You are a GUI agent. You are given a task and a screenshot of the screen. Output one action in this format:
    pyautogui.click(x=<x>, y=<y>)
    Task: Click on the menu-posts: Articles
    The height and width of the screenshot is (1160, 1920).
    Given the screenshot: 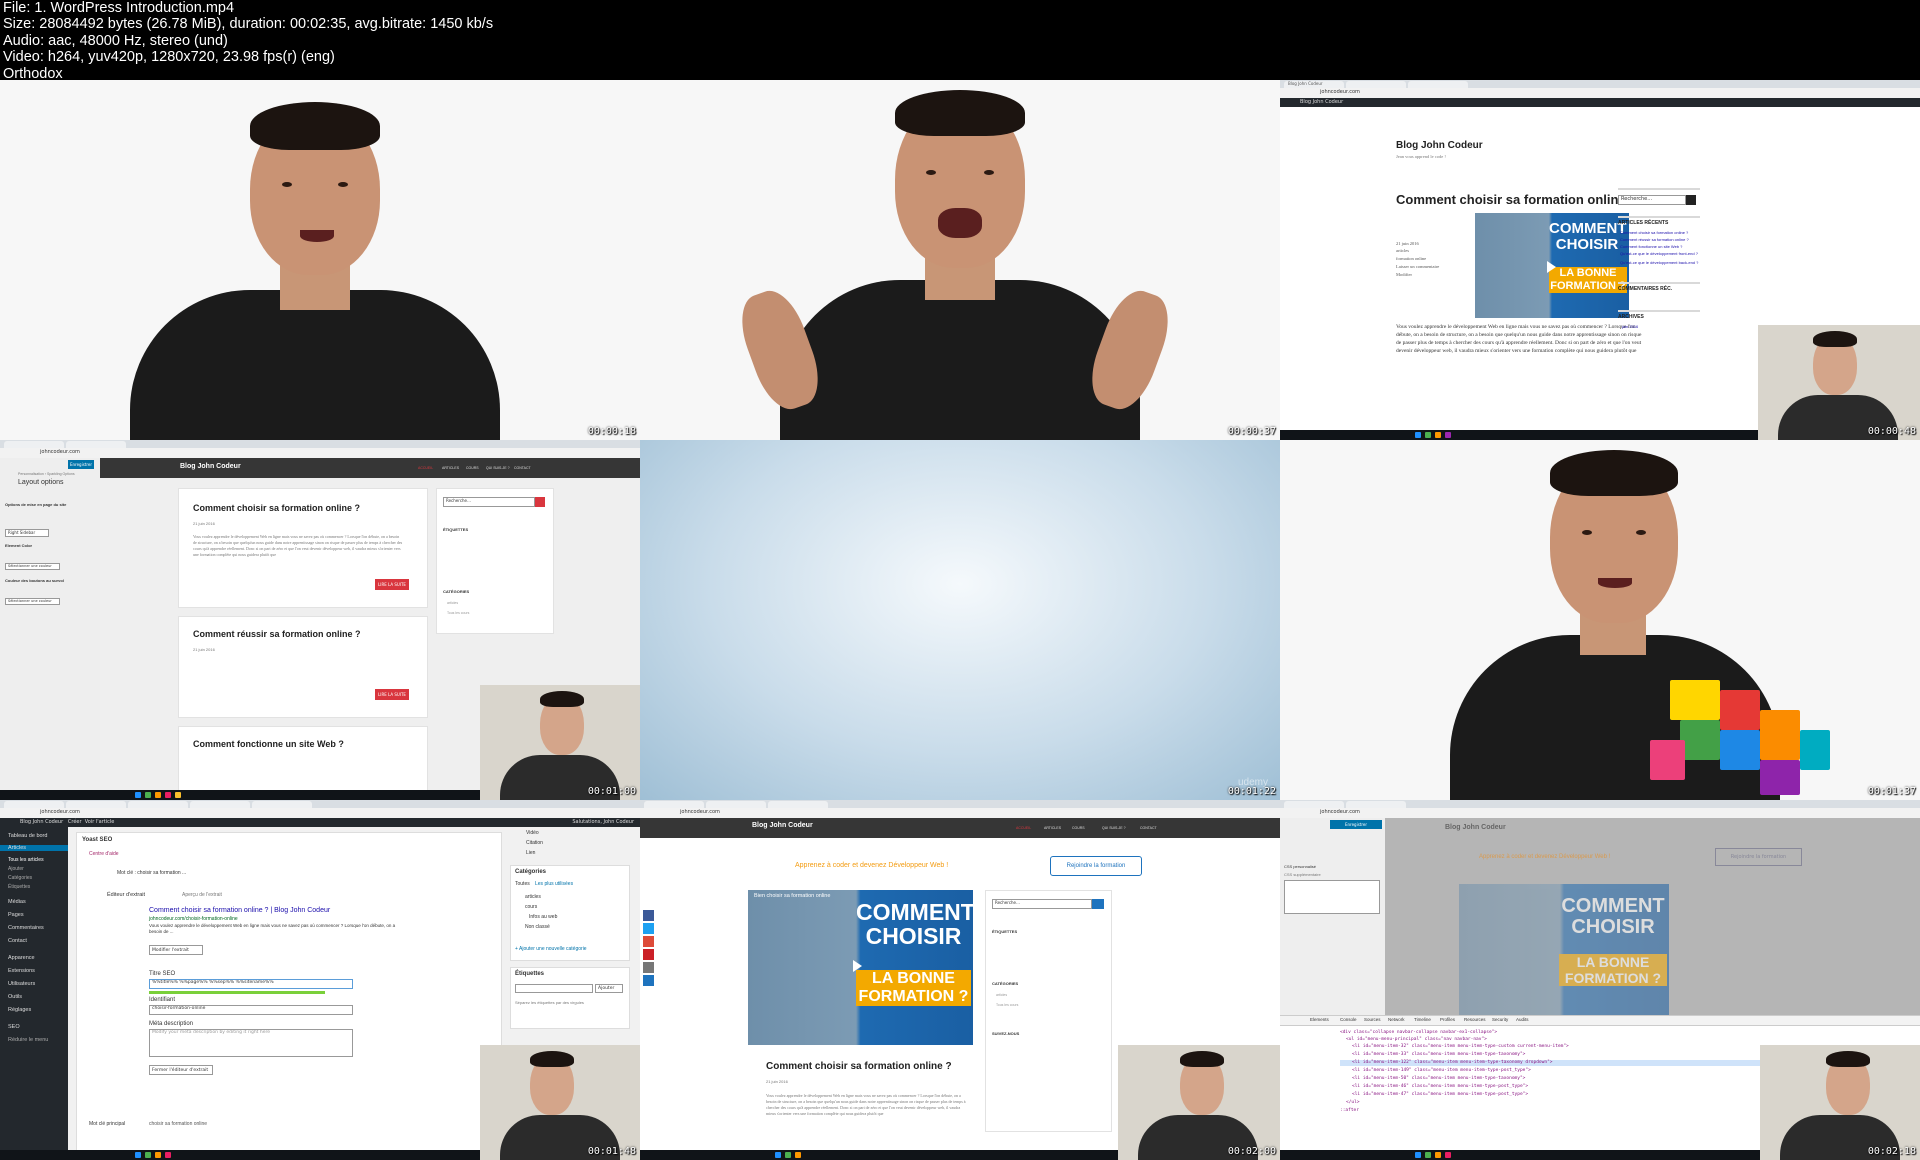 What is the action you would take?
    pyautogui.click(x=34, y=848)
    